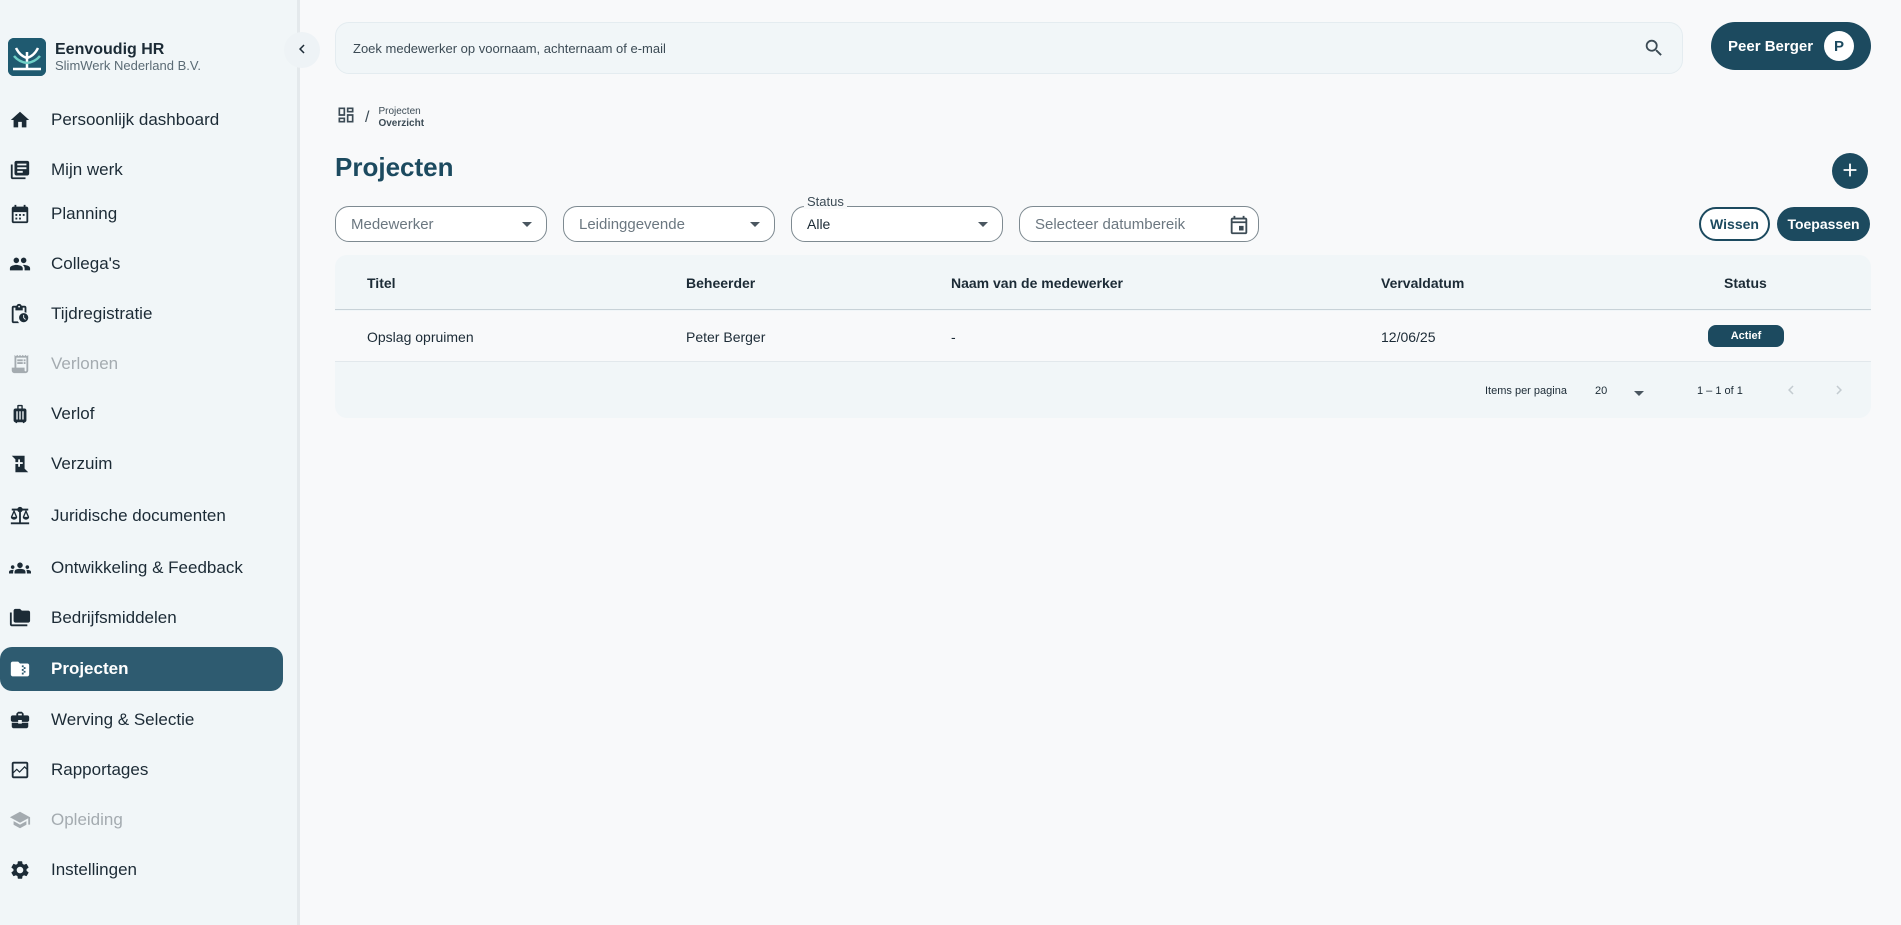  Describe the element at coordinates (825, 201) in the screenshot. I see `status-filter-label: Status` at that location.